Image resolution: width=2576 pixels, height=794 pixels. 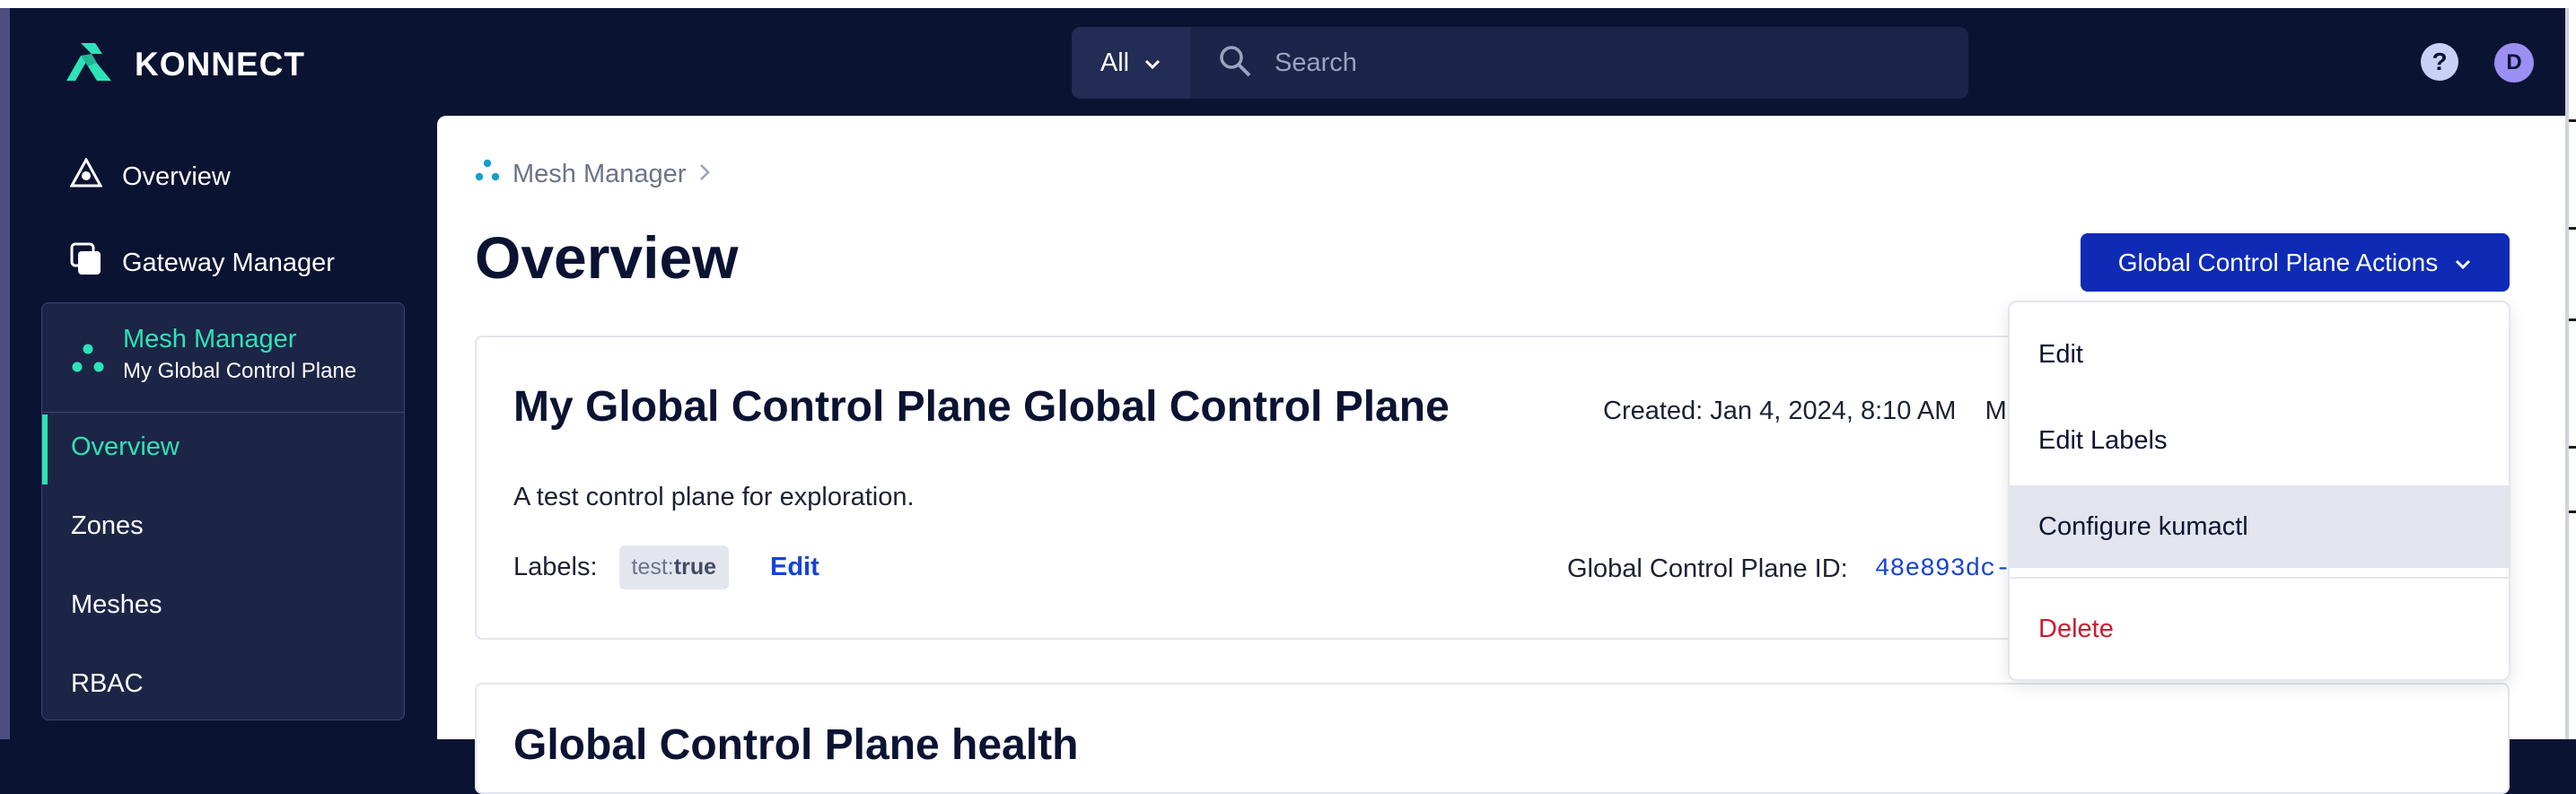 I want to click on window-left-edge, so click(x=5, y=373).